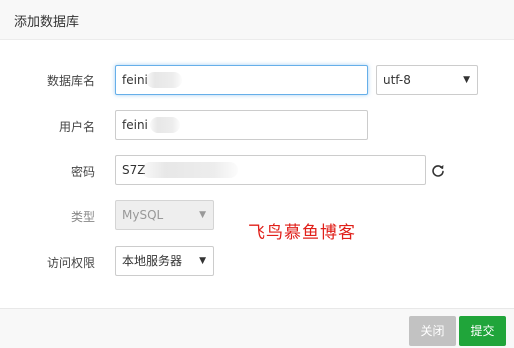 The height and width of the screenshot is (348, 514). I want to click on db-name-label: 数据库名, so click(70, 81).